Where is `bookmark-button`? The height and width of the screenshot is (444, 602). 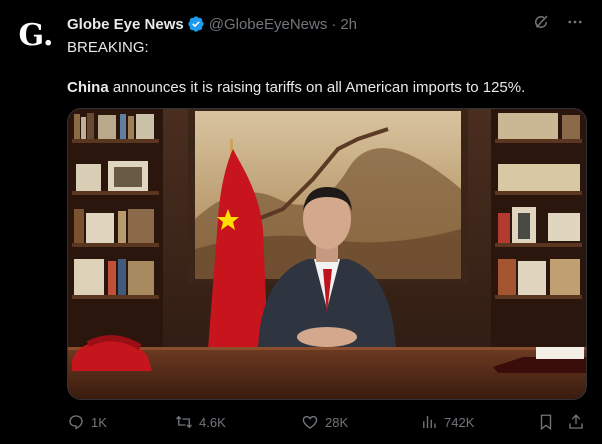 bookmark-button is located at coordinates (546, 422).